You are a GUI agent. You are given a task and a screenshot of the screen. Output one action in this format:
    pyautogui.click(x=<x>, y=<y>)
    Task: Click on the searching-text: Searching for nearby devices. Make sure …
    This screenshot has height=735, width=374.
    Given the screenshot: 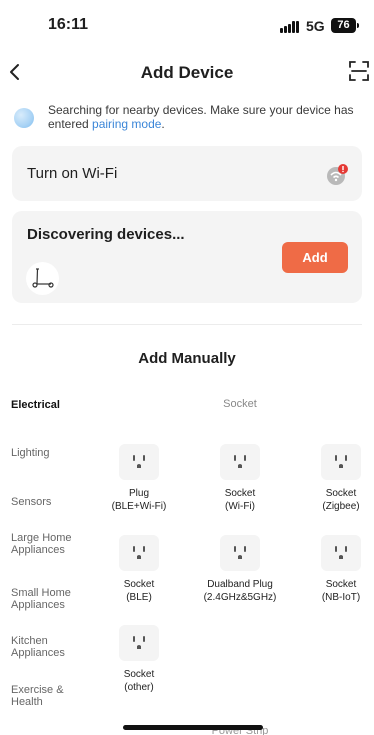 What is the action you would take?
    pyautogui.click(x=203, y=117)
    